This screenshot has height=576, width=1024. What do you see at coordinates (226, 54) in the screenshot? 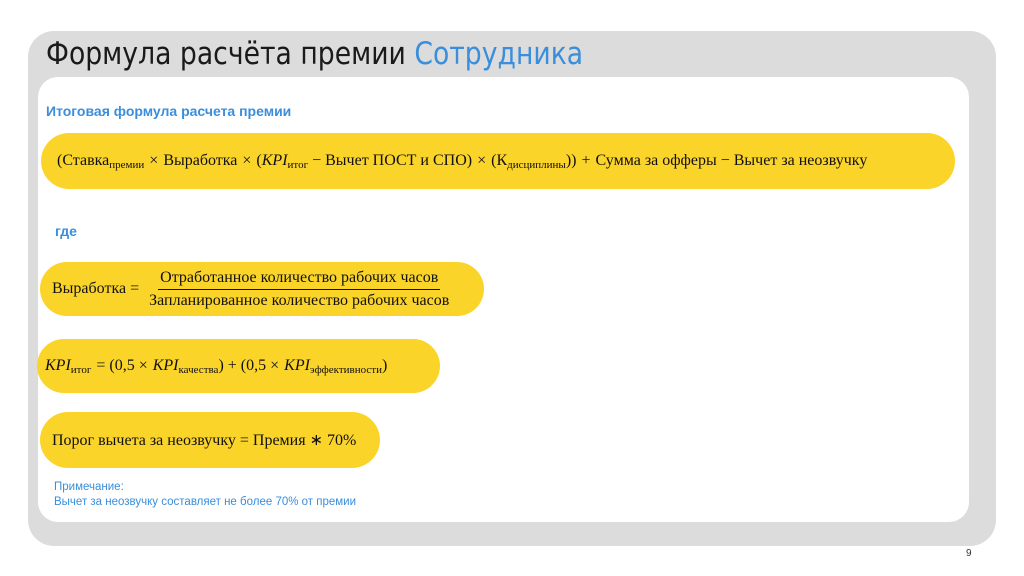
I see `title-main: Формула расчёта премии` at bounding box center [226, 54].